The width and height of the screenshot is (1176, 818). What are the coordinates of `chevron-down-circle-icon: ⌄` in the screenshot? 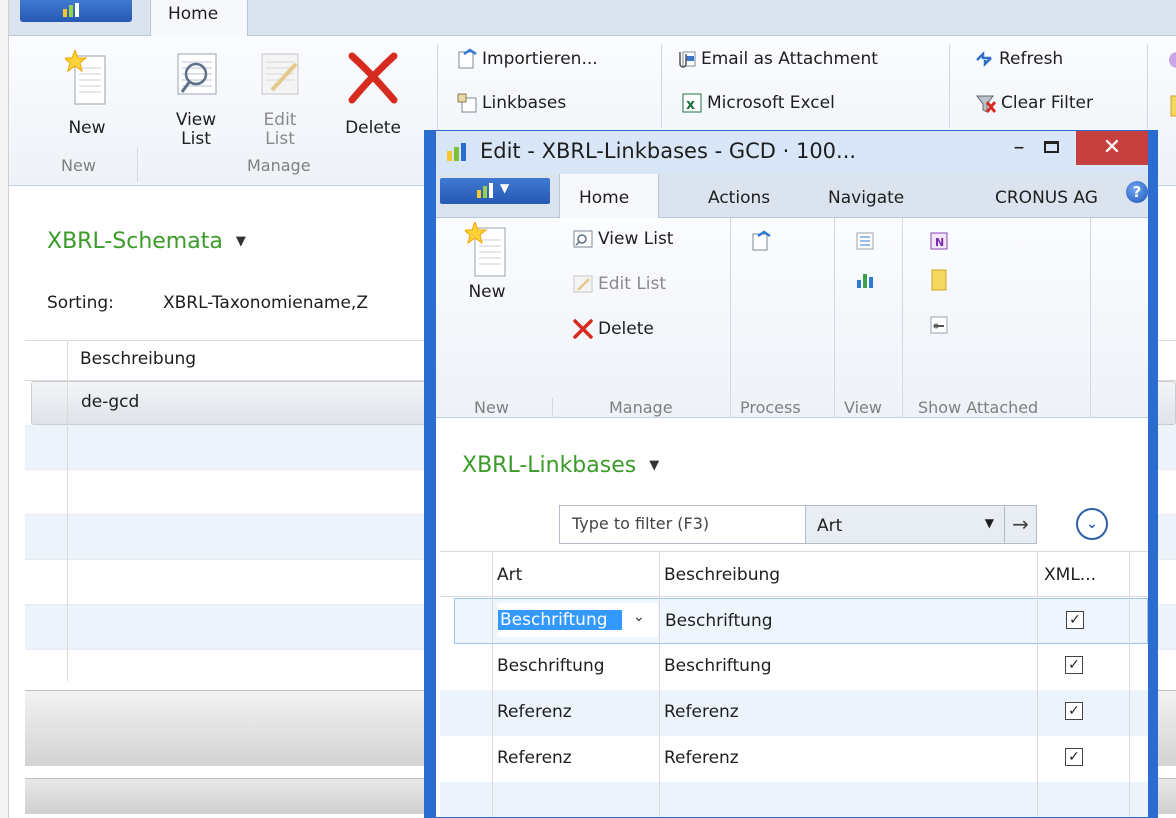 It's located at (1092, 524).